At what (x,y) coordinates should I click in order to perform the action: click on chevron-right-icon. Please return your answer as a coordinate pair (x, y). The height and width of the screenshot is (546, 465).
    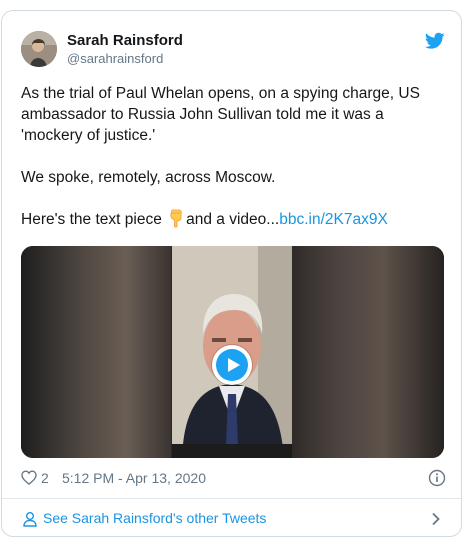
    Looking at the image, I should click on (436, 519).